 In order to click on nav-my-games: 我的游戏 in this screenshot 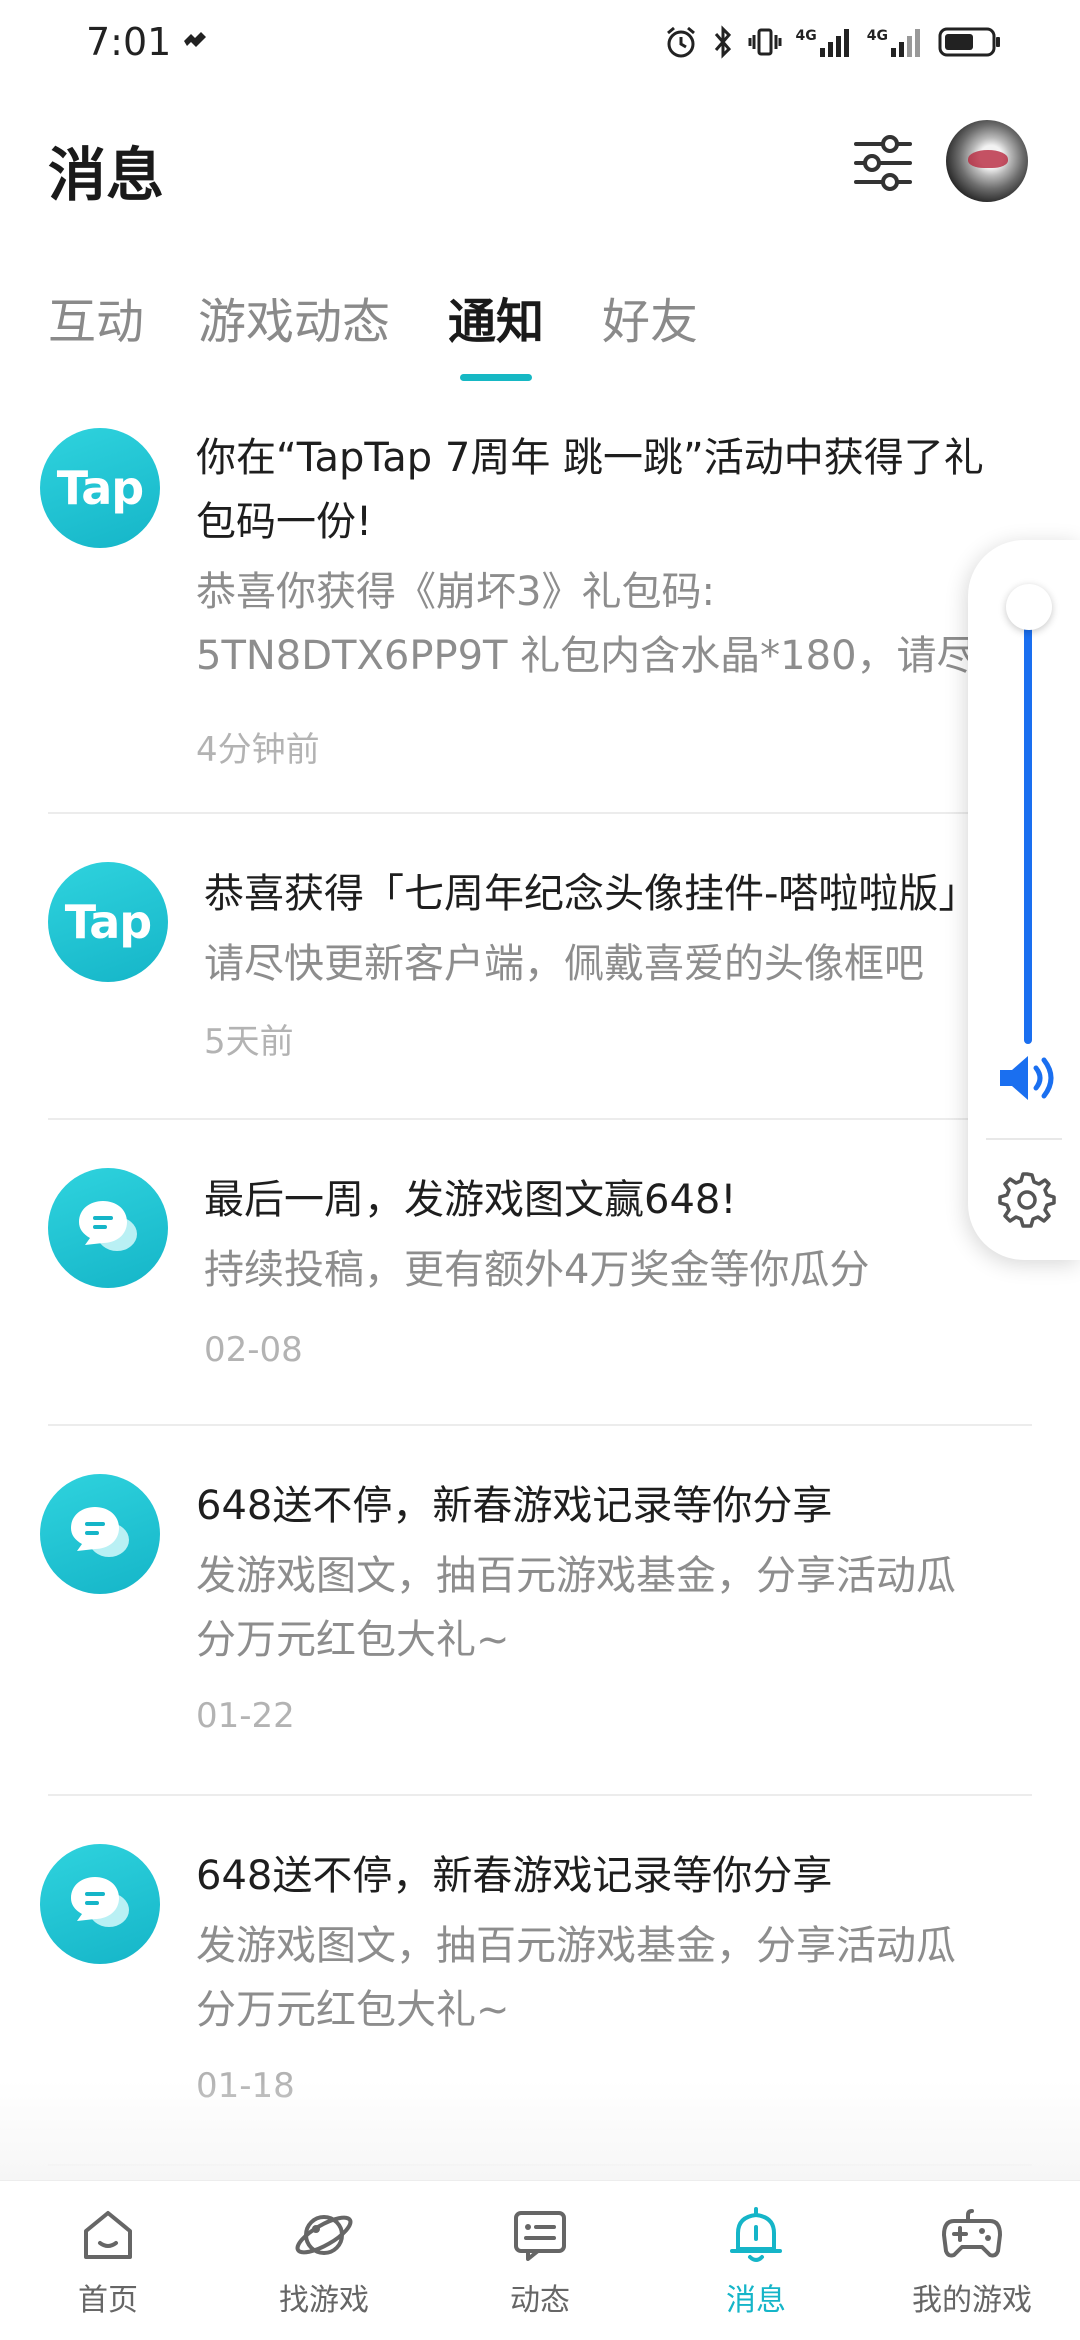, I will do `click(972, 2263)`.